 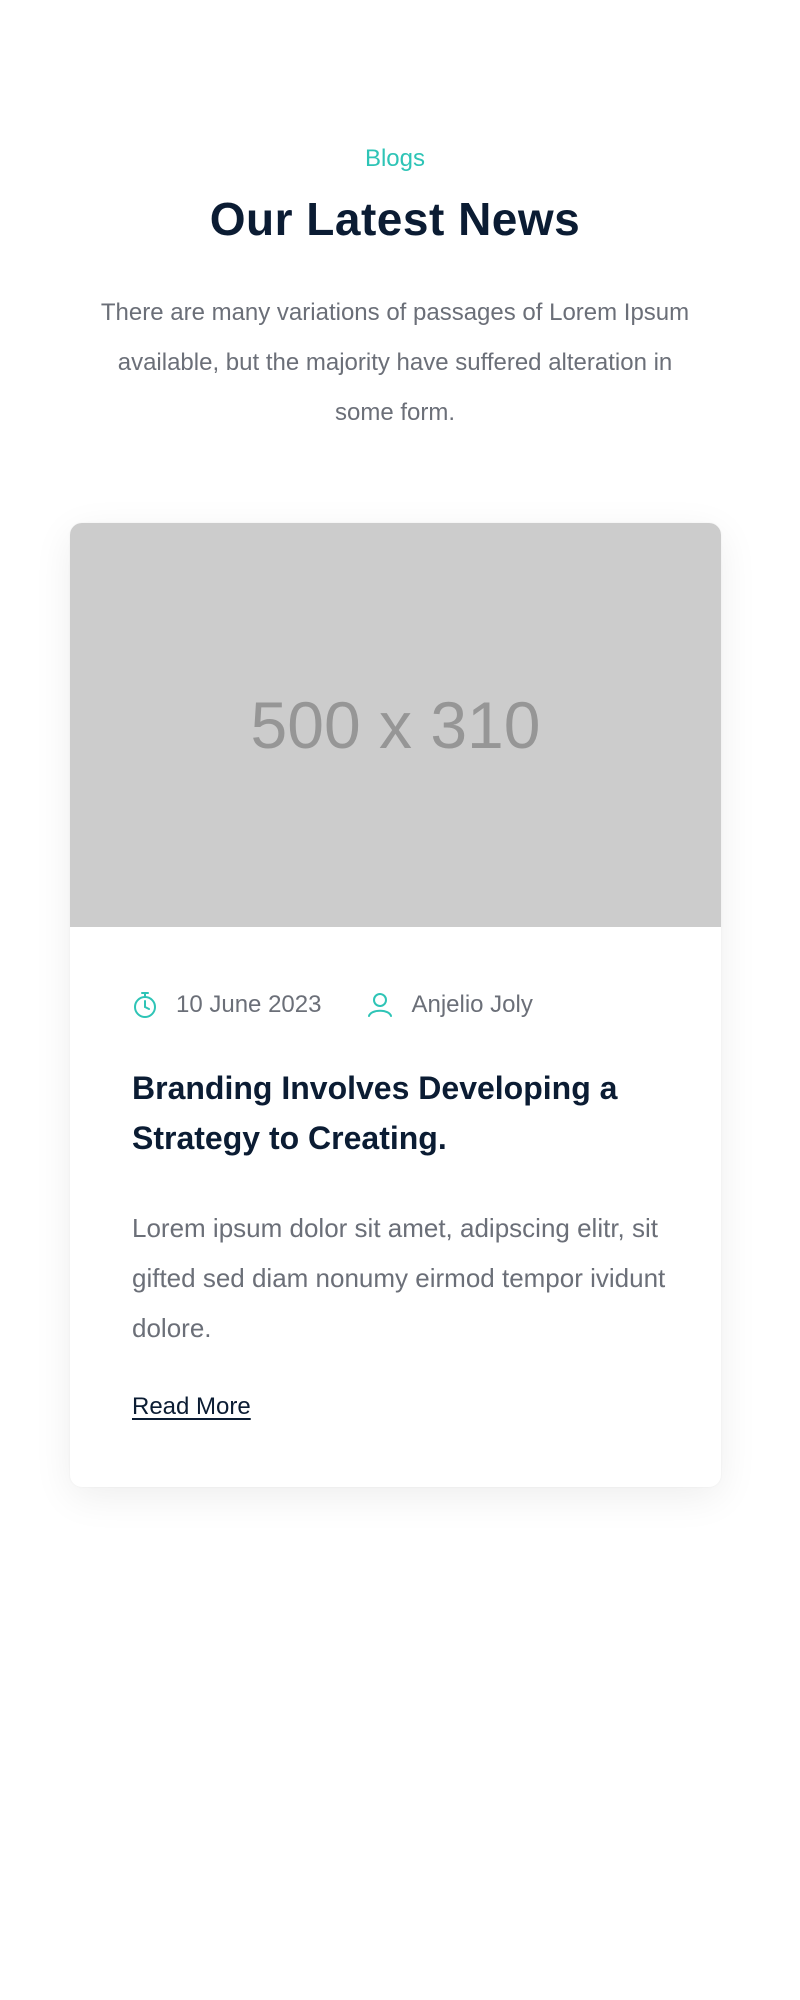 I want to click on section-eyebrow: Blogs, so click(x=395, y=158).